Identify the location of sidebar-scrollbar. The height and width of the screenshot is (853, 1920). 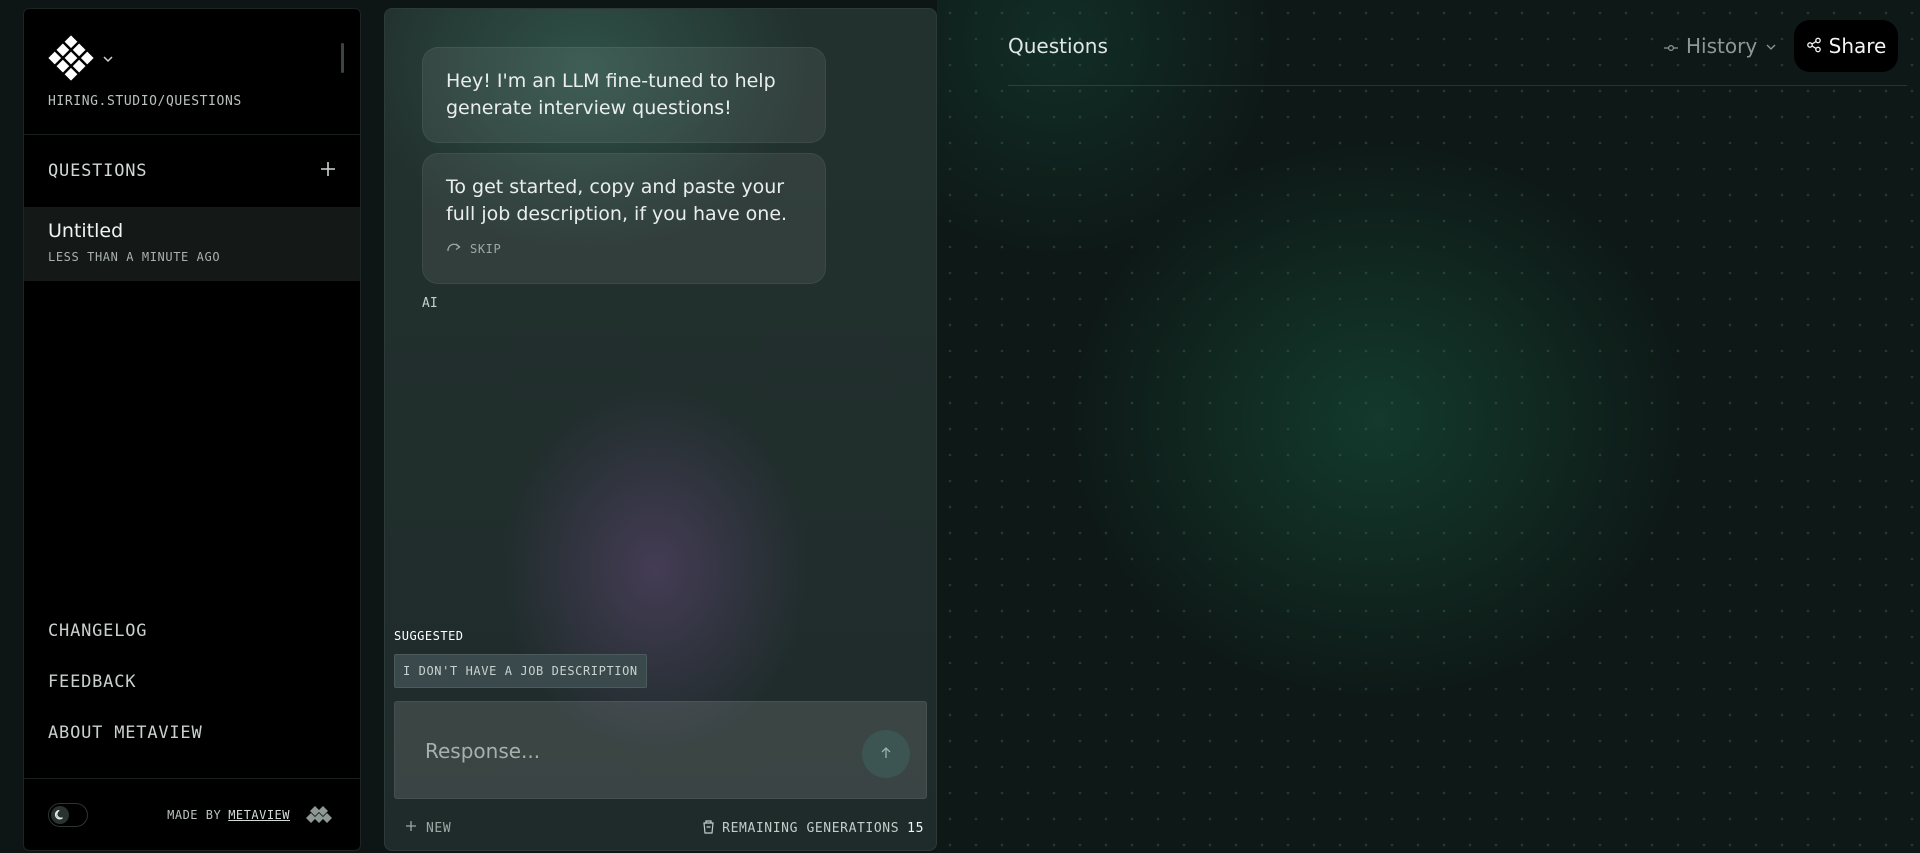
(342, 58).